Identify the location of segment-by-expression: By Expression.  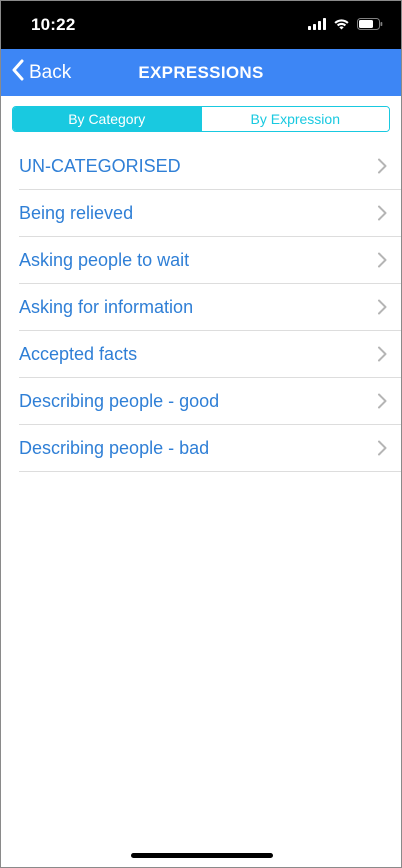
(294, 119).